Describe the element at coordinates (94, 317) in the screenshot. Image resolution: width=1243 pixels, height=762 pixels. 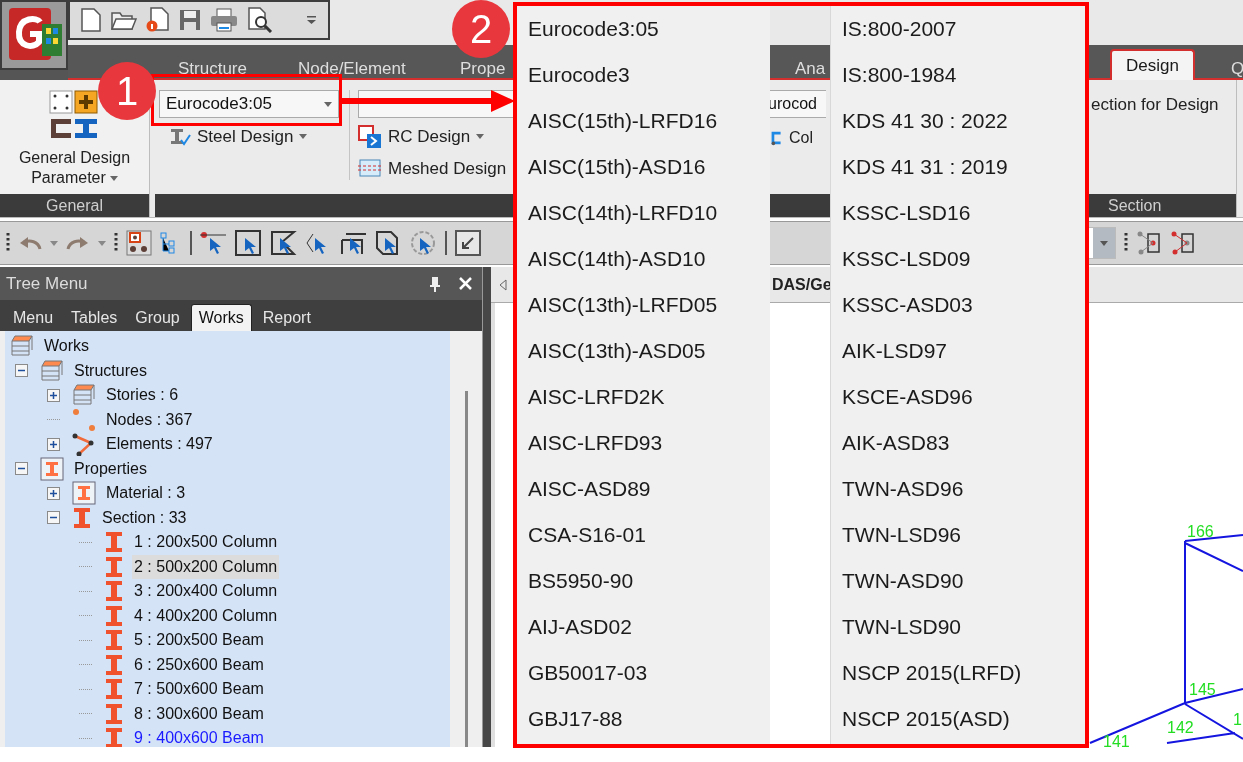
I see `panel-tab: Tables` at that location.